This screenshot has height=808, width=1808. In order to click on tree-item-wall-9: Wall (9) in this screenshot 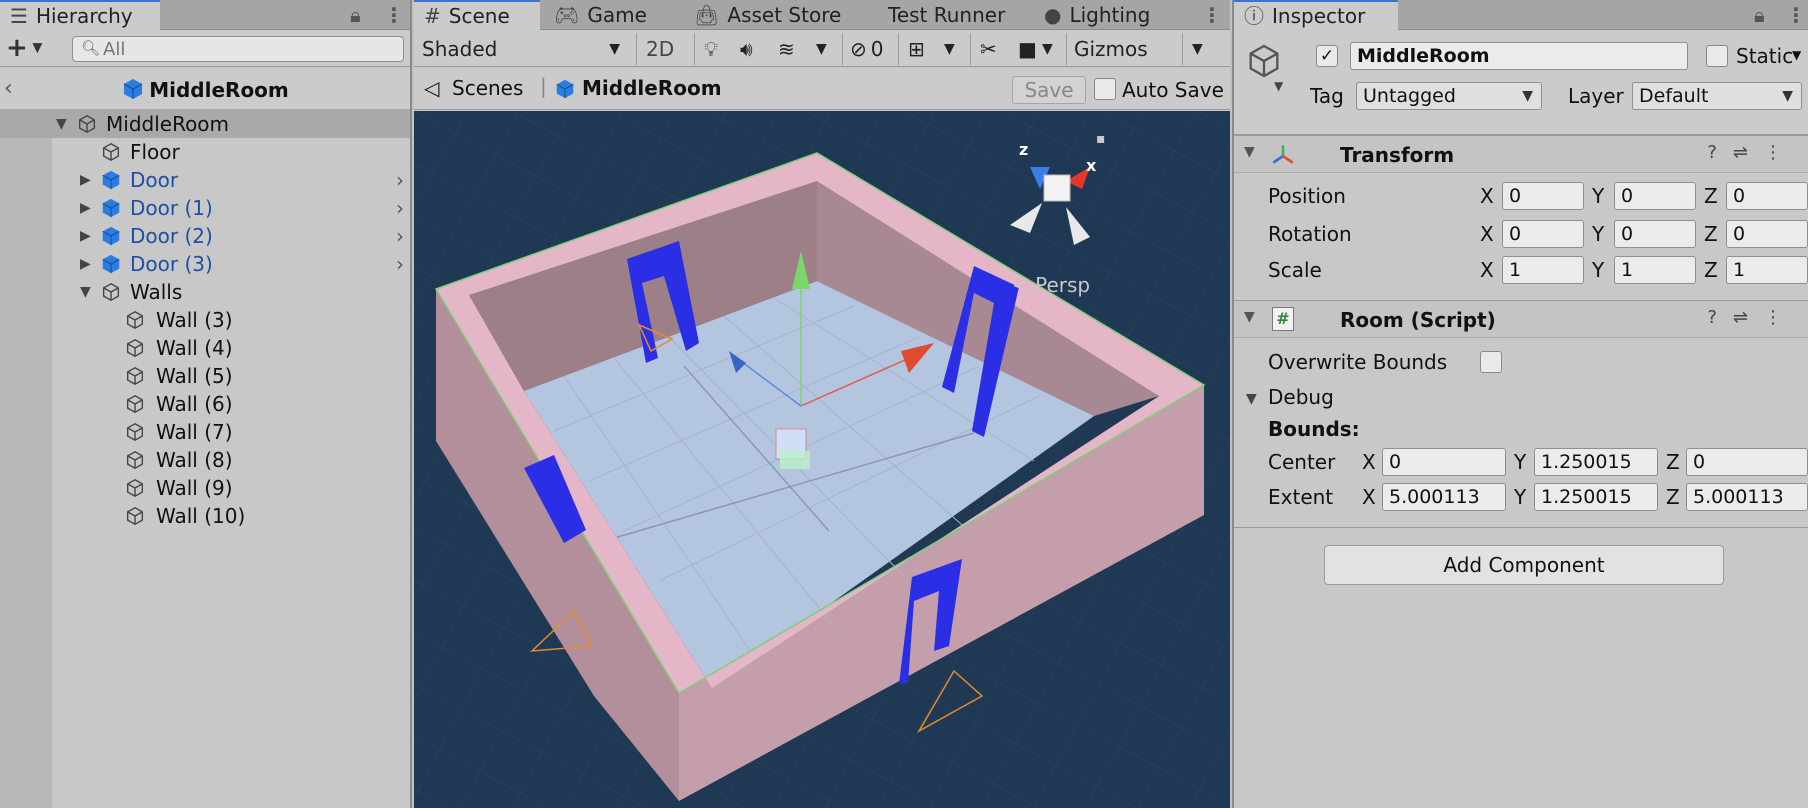, I will do `click(205, 488)`.